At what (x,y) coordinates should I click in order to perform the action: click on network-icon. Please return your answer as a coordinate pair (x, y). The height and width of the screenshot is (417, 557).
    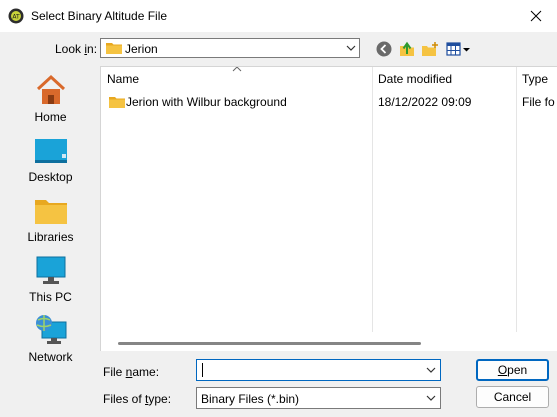
    Looking at the image, I should click on (51, 329).